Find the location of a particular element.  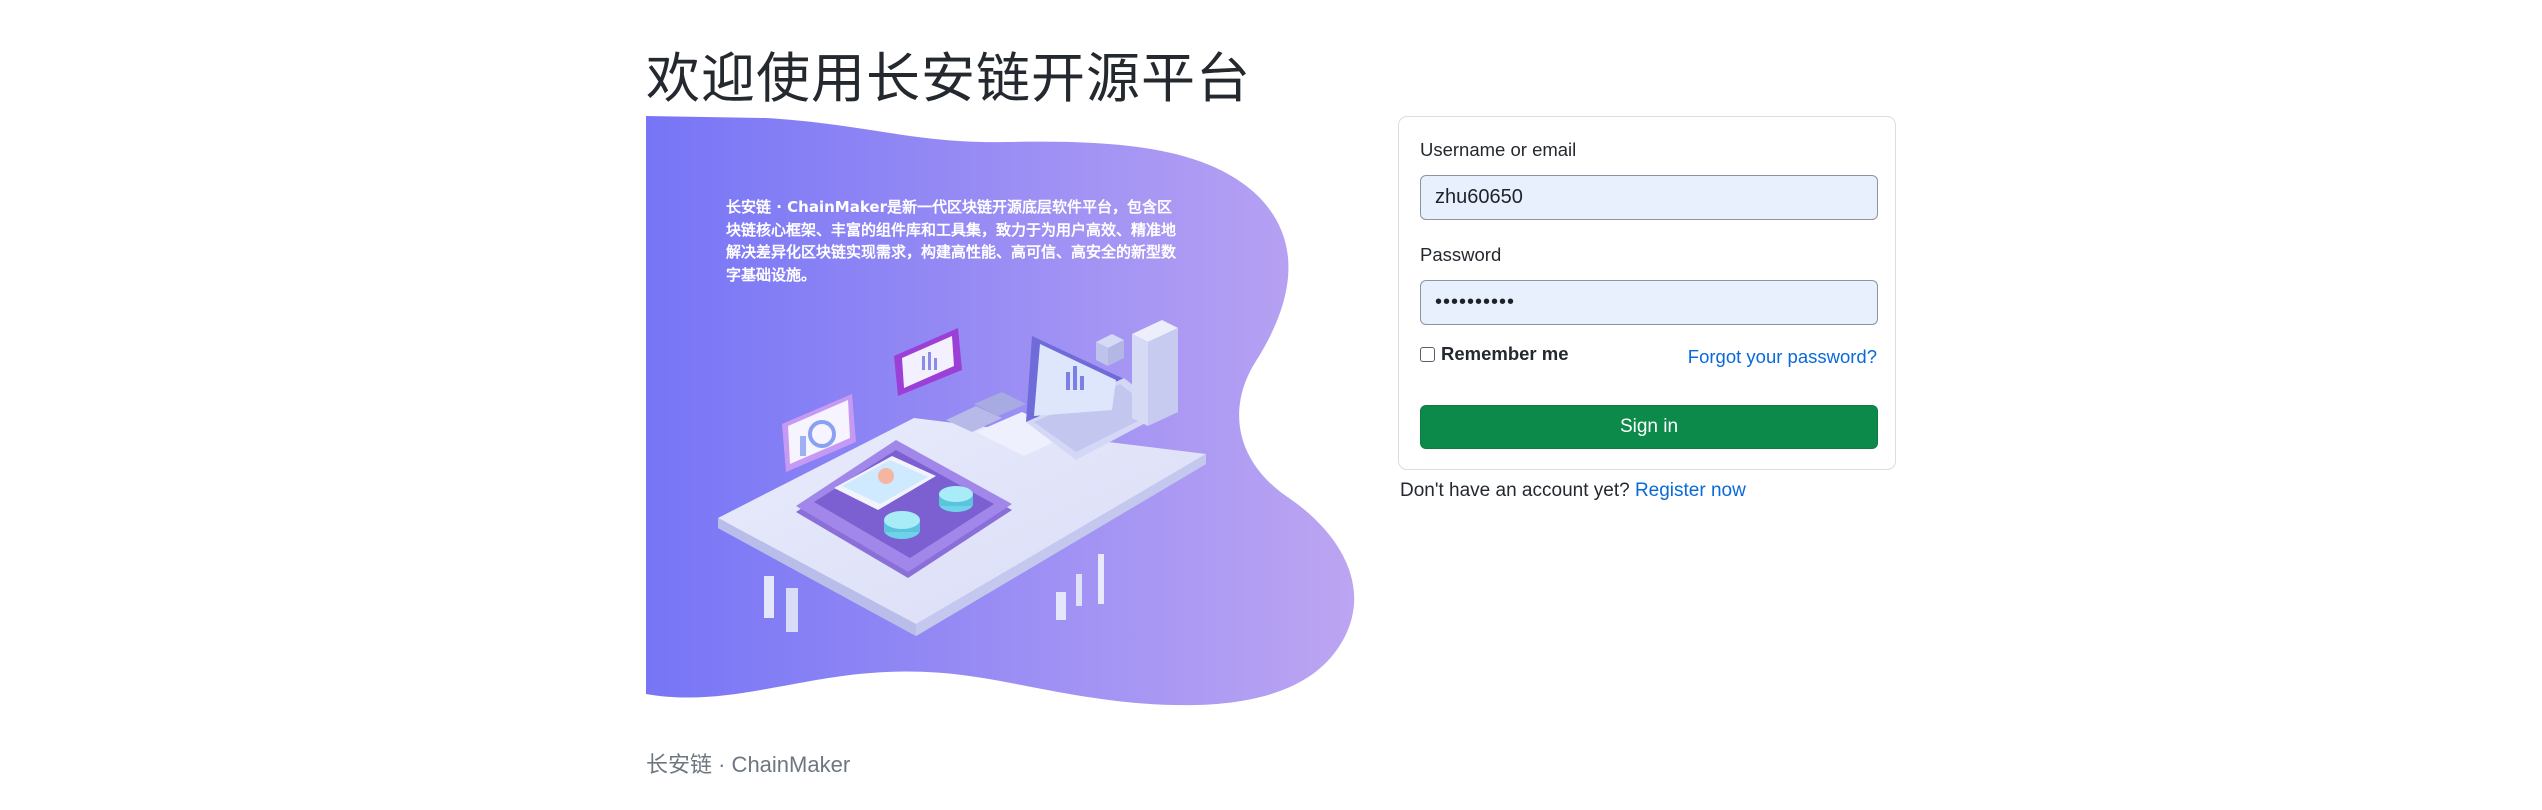

username-input is located at coordinates (1649, 197).